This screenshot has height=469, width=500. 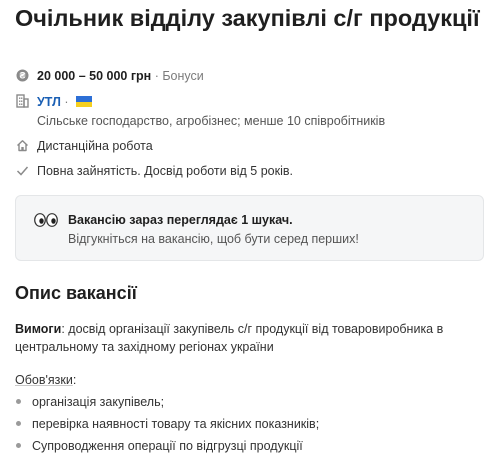 I want to click on duties-label: Обов'язки, so click(x=44, y=380).